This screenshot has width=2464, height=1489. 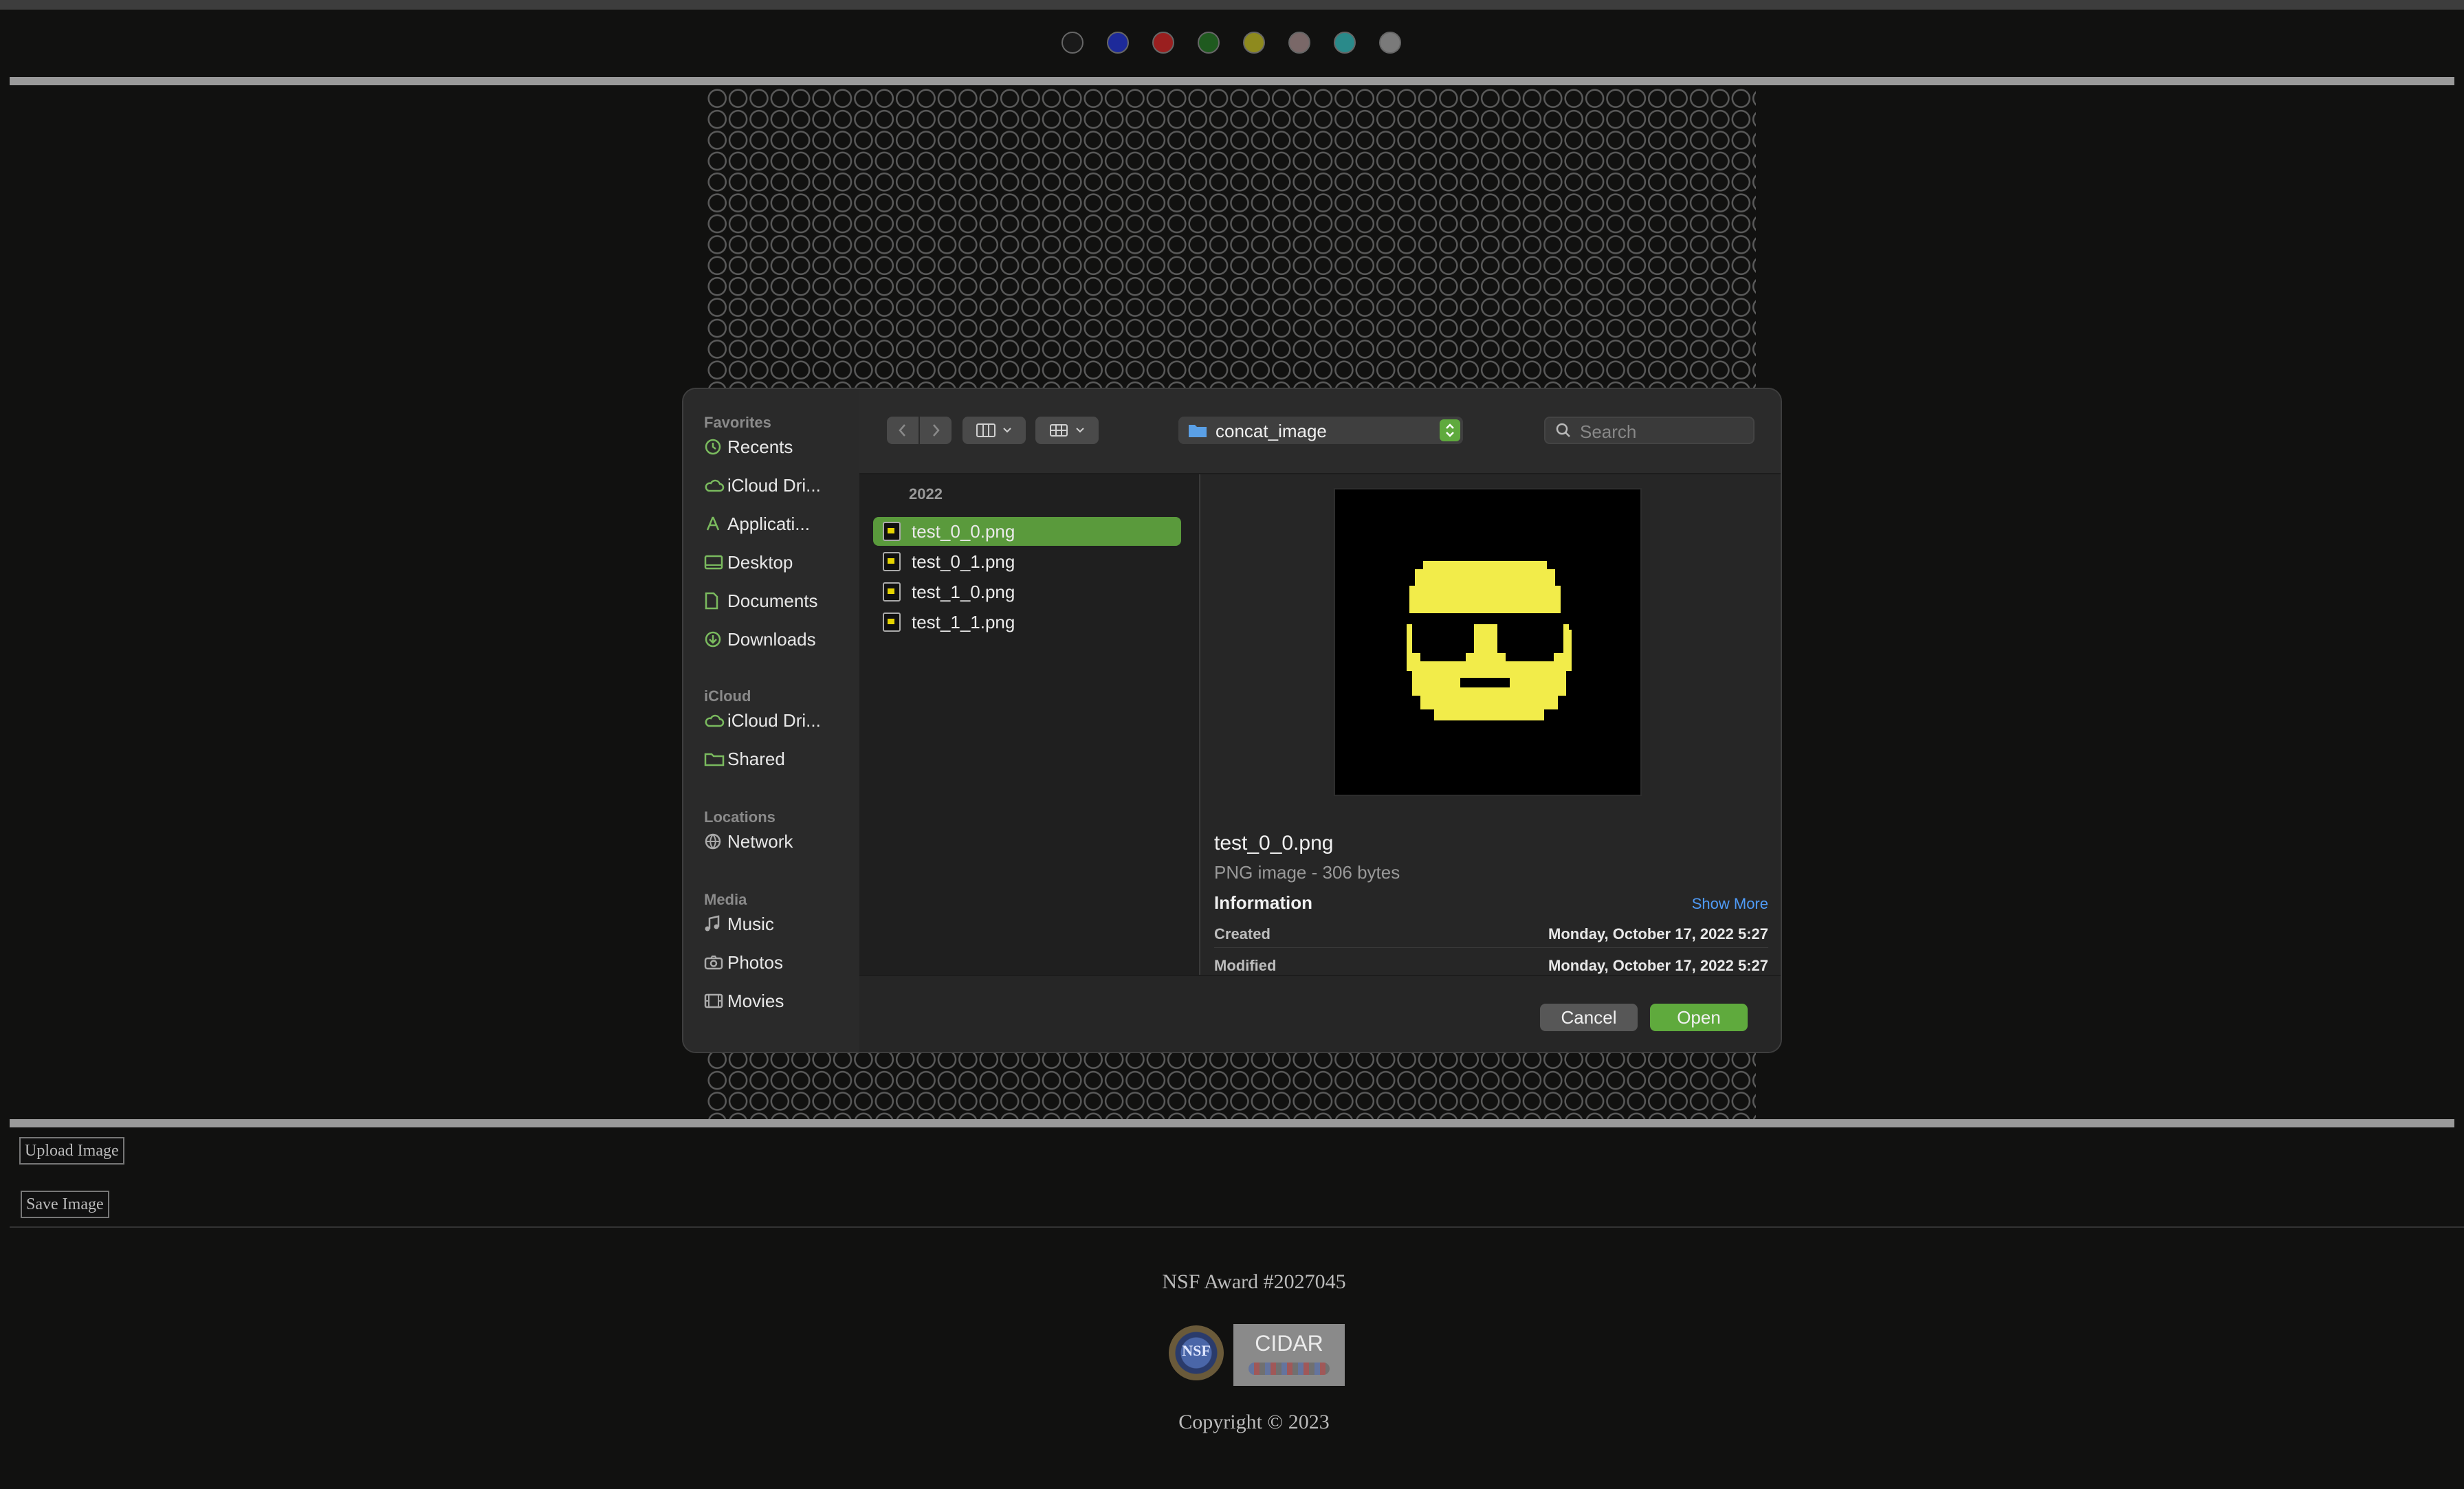 What do you see at coordinates (1254, 1281) in the screenshot?
I see `award-text: NSF Award #2027045` at bounding box center [1254, 1281].